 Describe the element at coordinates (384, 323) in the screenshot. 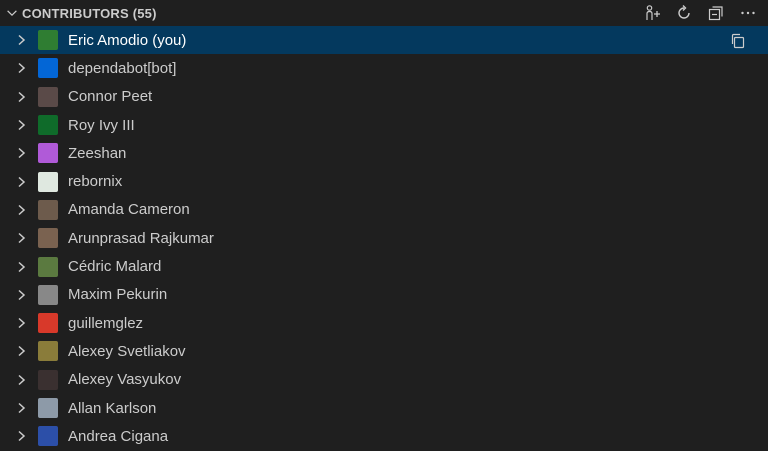

I see `contributor-row: guillemglez` at that location.